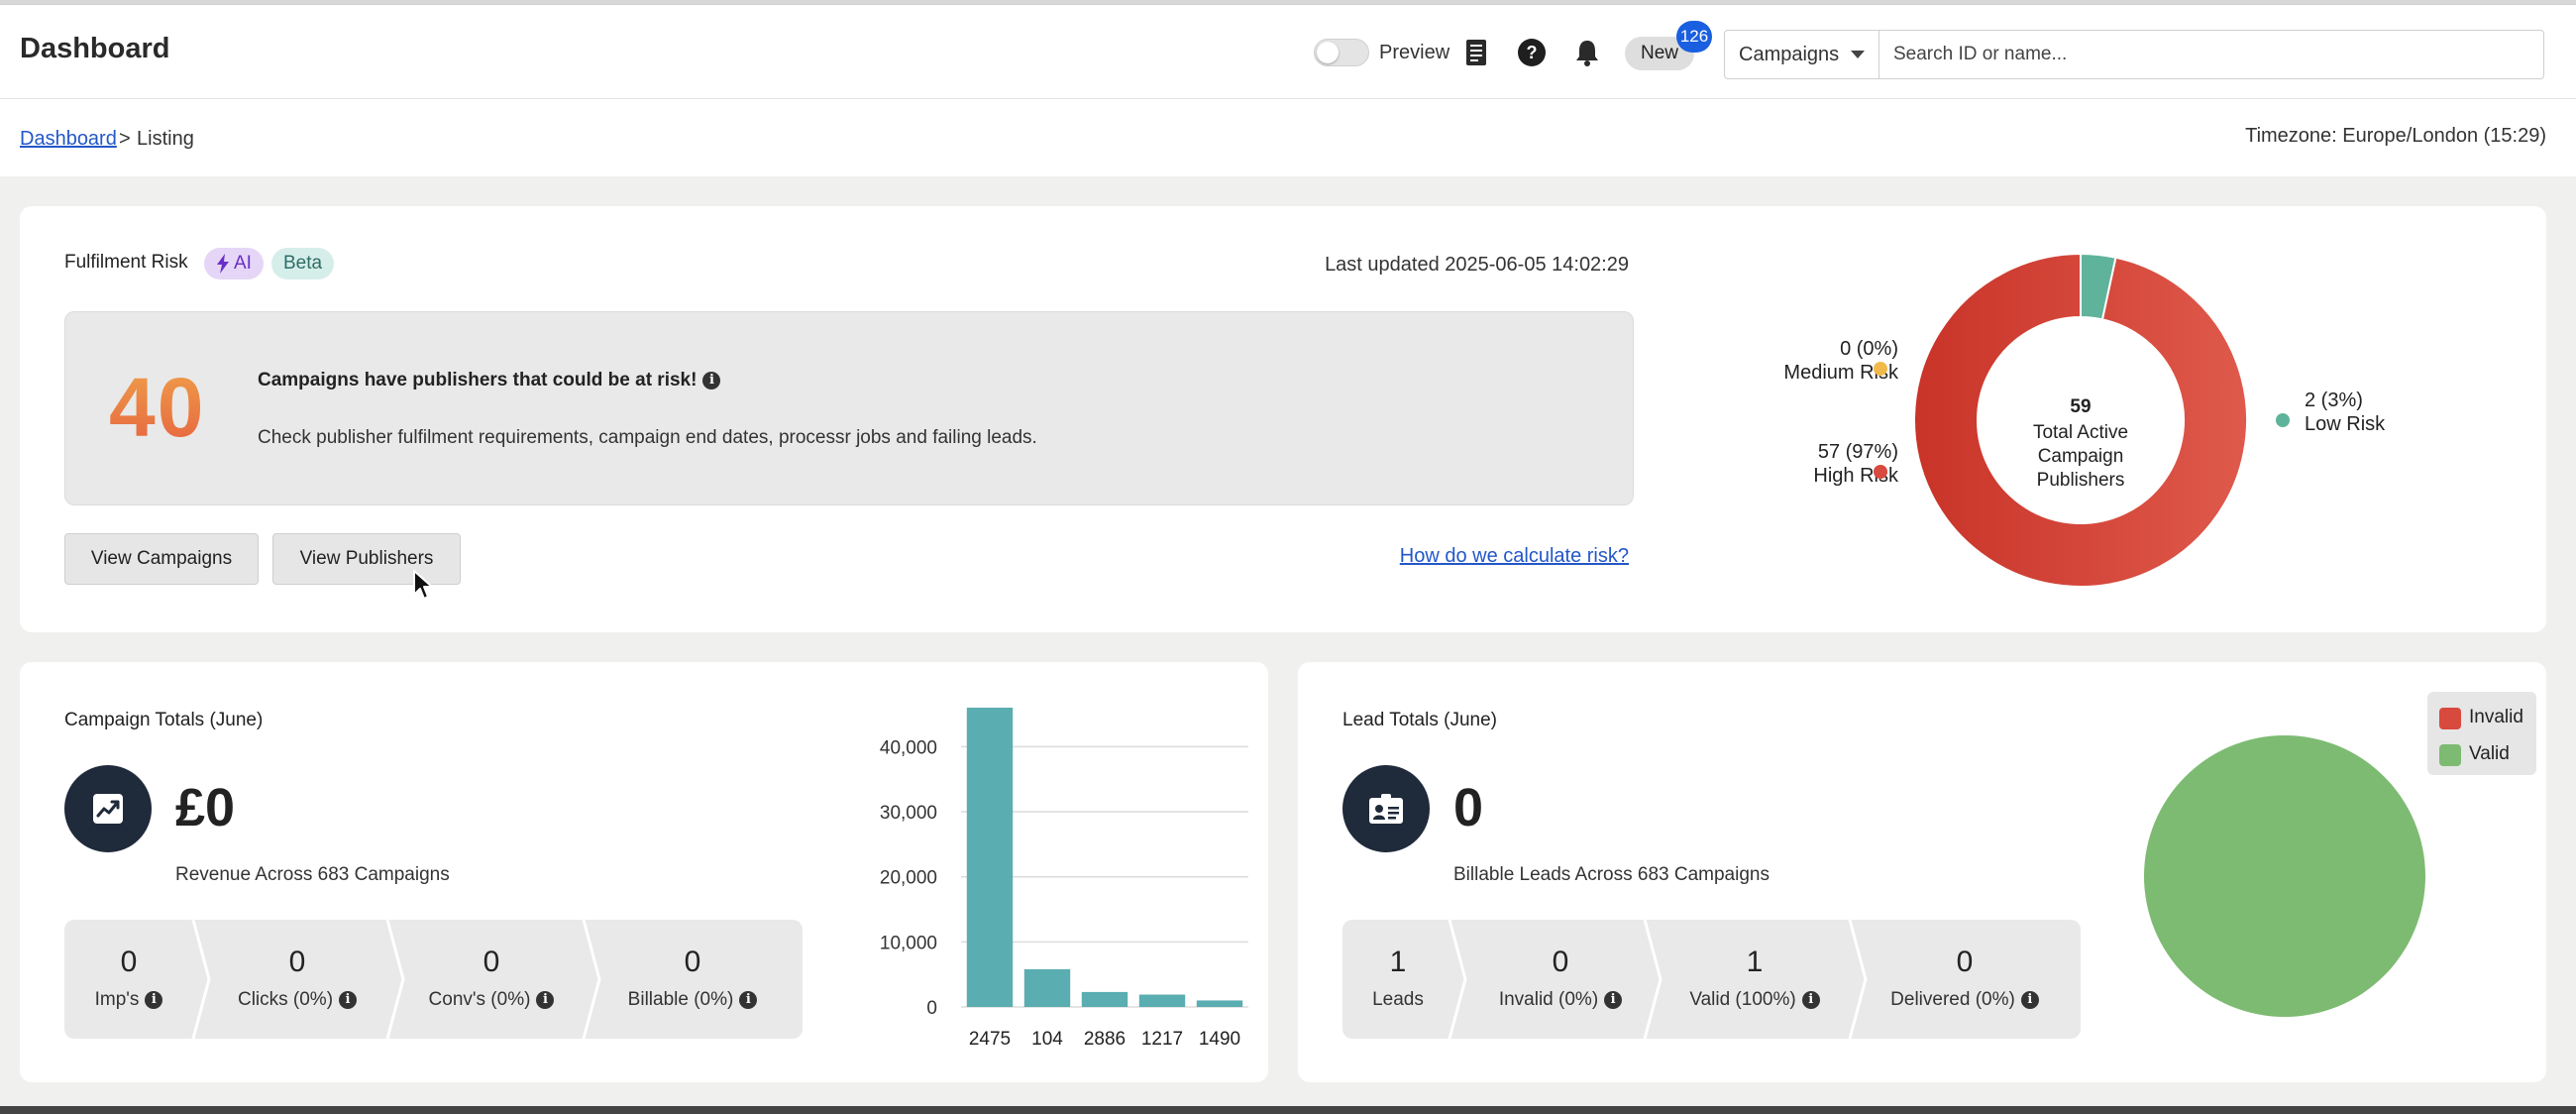 The image size is (2576, 1114). I want to click on medium-risk-dot, so click(1880, 369).